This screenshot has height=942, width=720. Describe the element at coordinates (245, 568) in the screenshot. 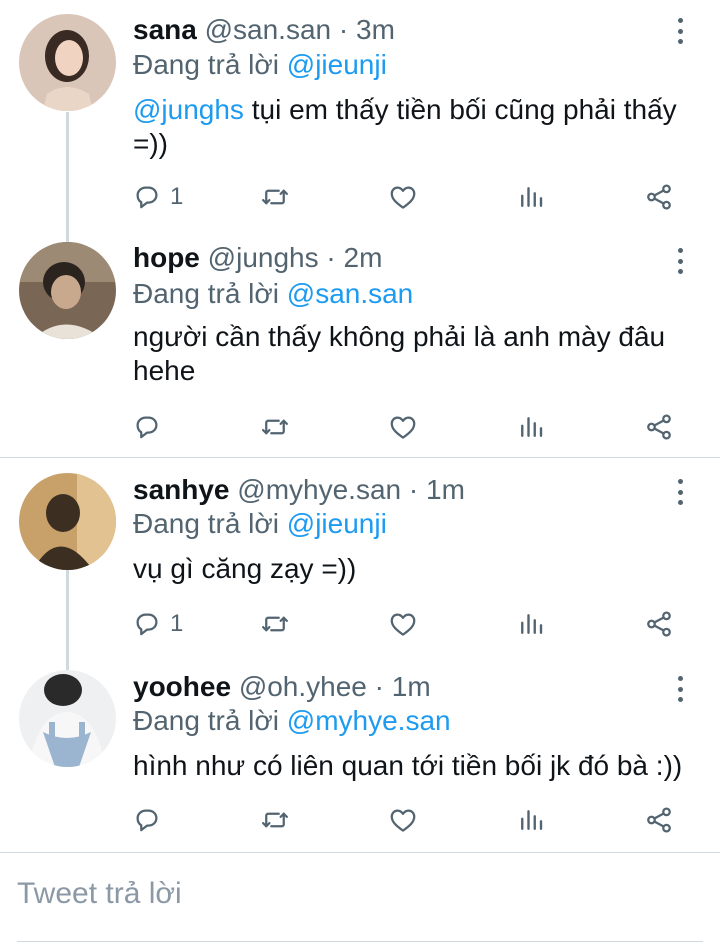

I see `tweet-body: vụ gì căng zạy =))` at that location.